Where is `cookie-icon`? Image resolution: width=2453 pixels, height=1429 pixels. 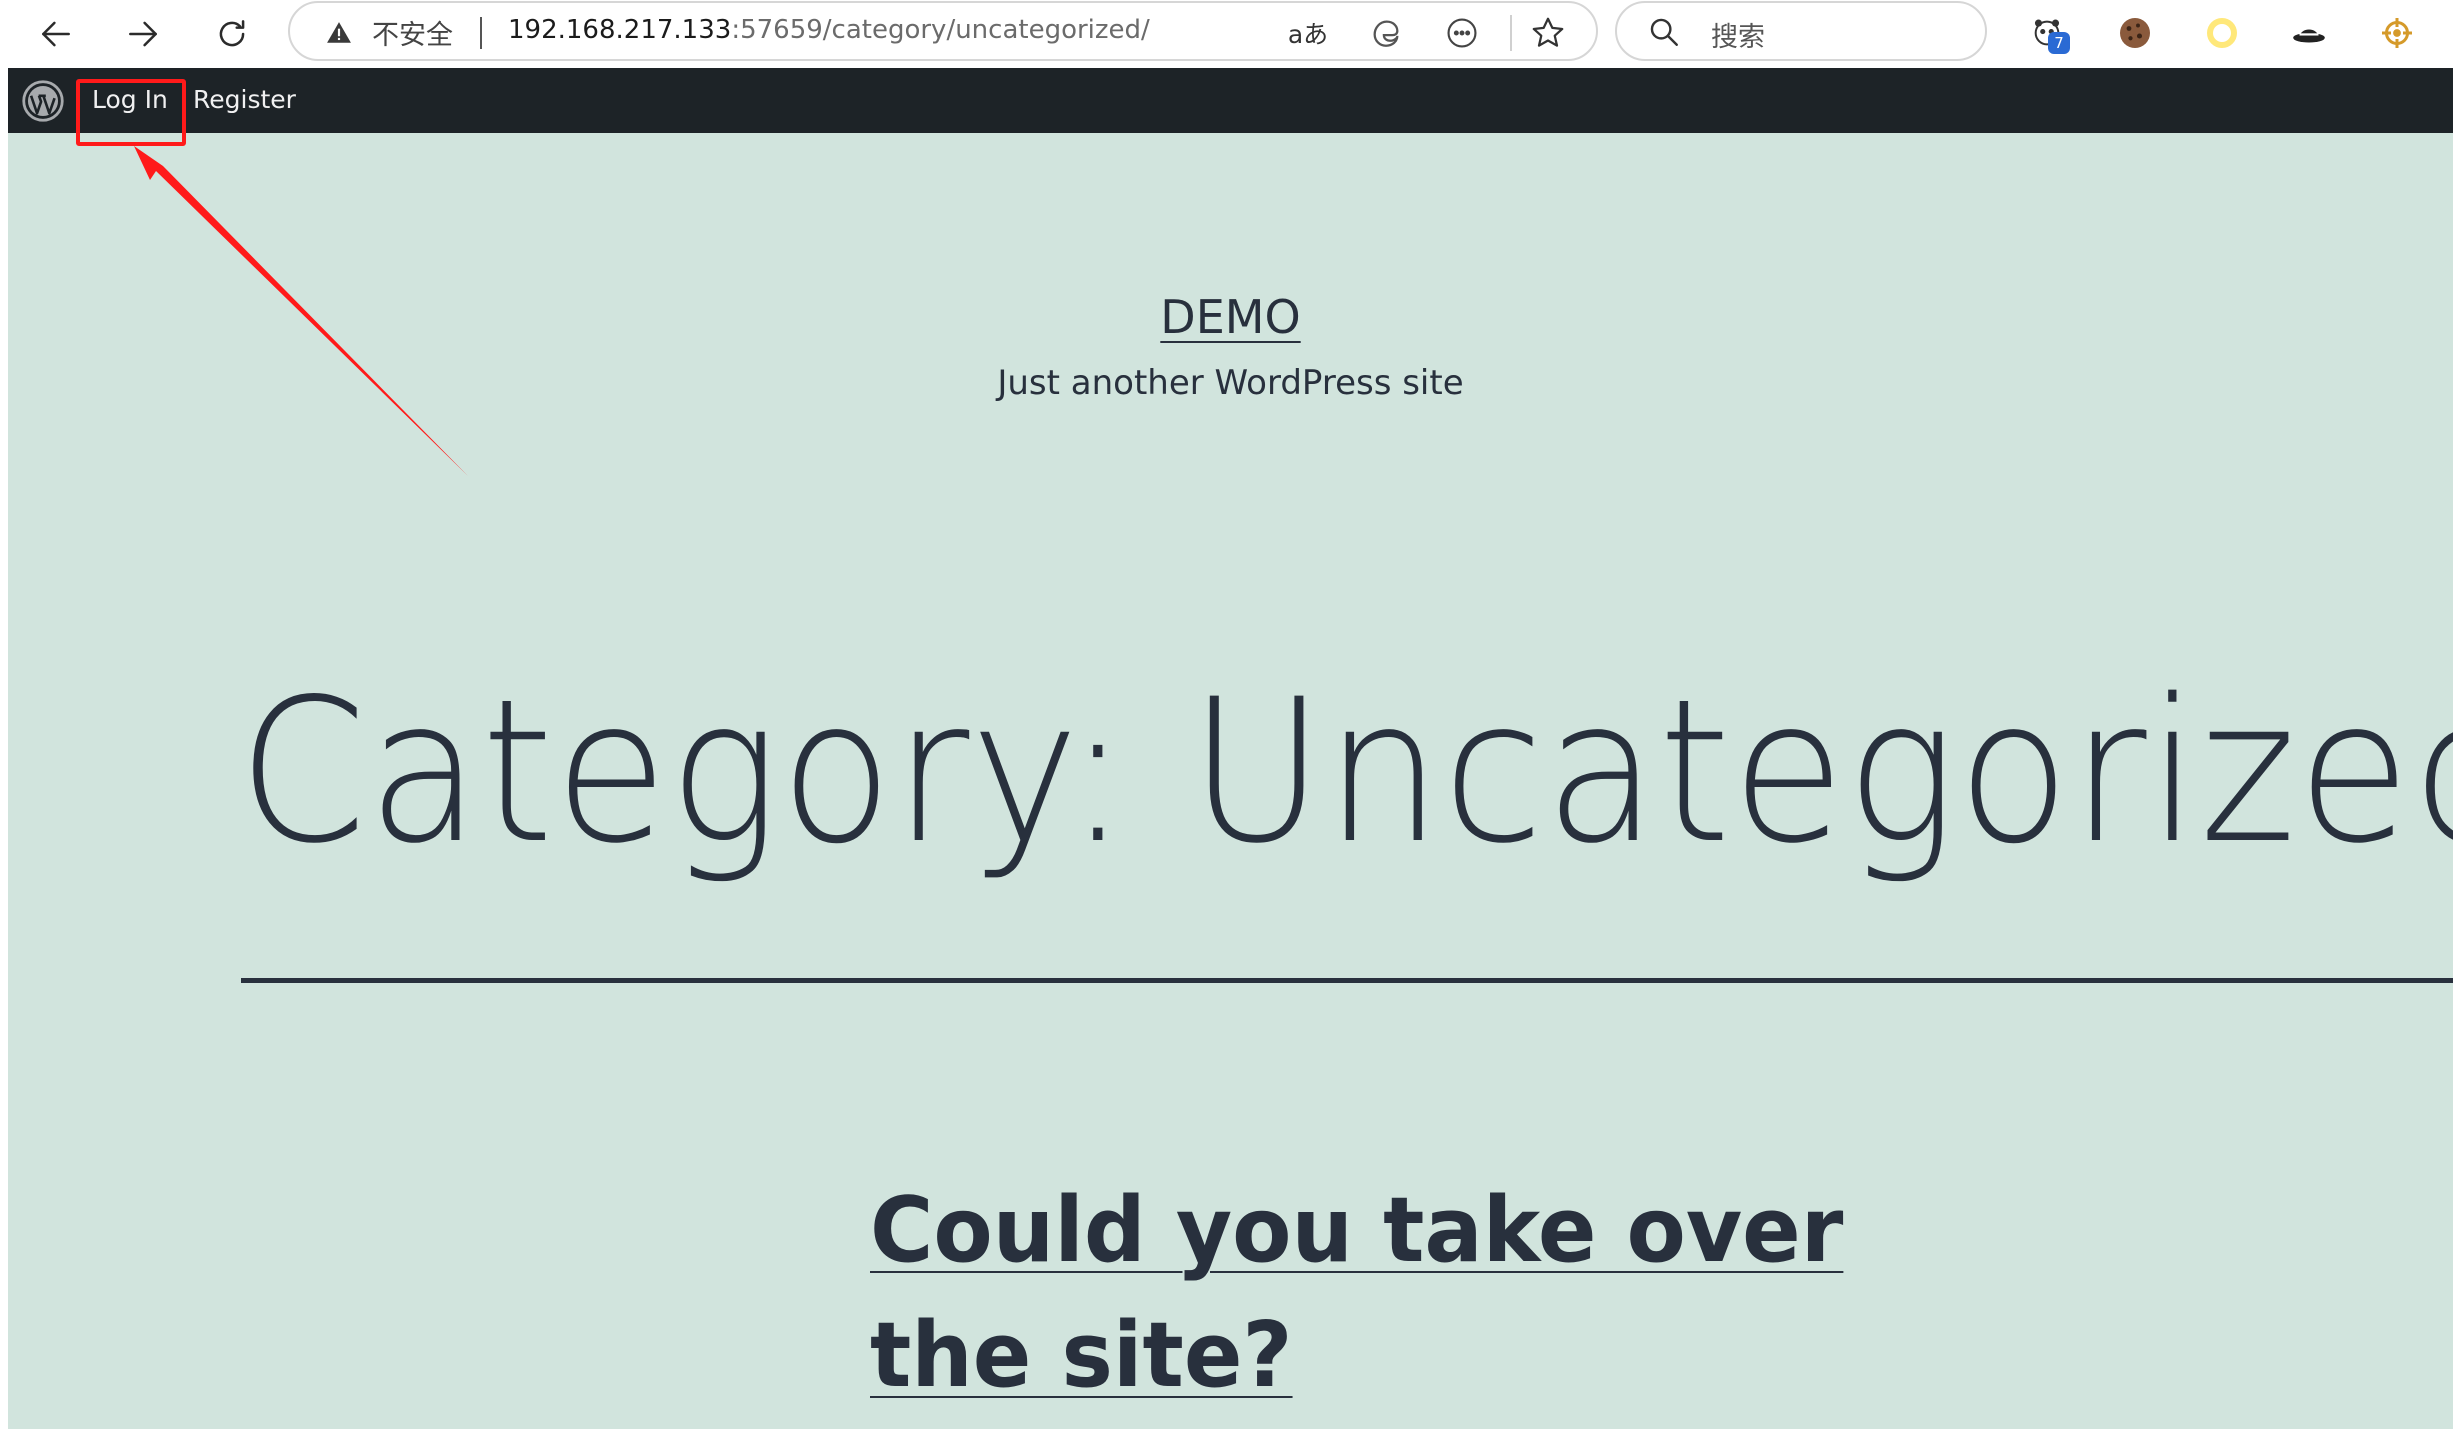
cookie-icon is located at coordinates (2135, 33).